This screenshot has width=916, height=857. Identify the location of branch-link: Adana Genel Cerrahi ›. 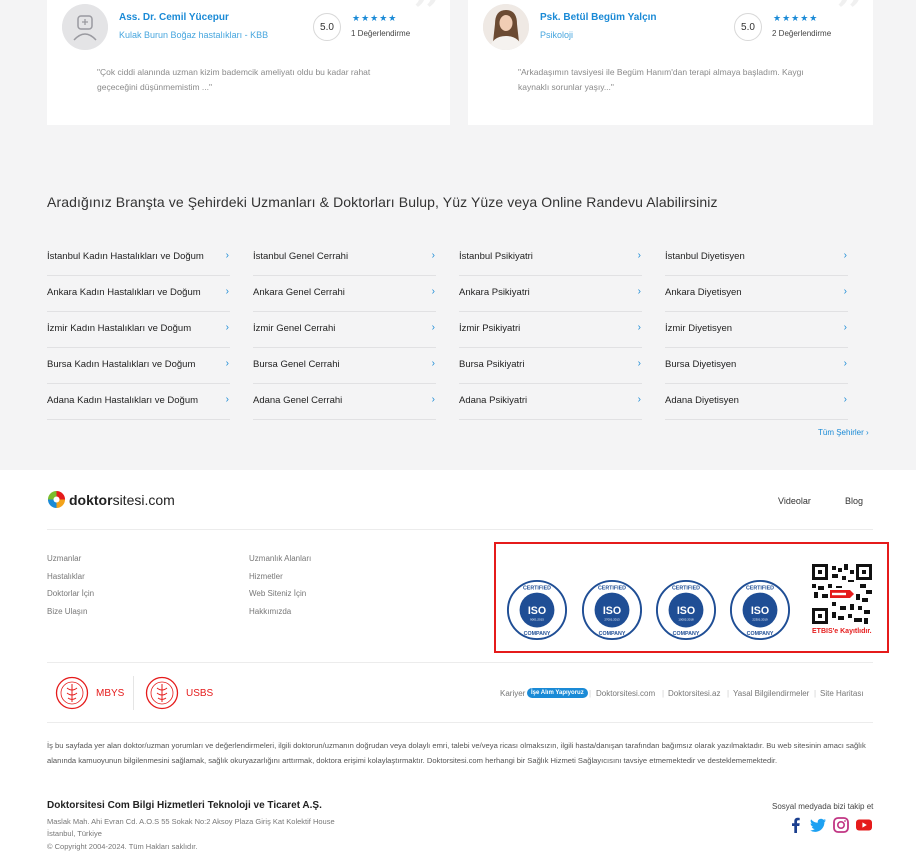
(344, 402).